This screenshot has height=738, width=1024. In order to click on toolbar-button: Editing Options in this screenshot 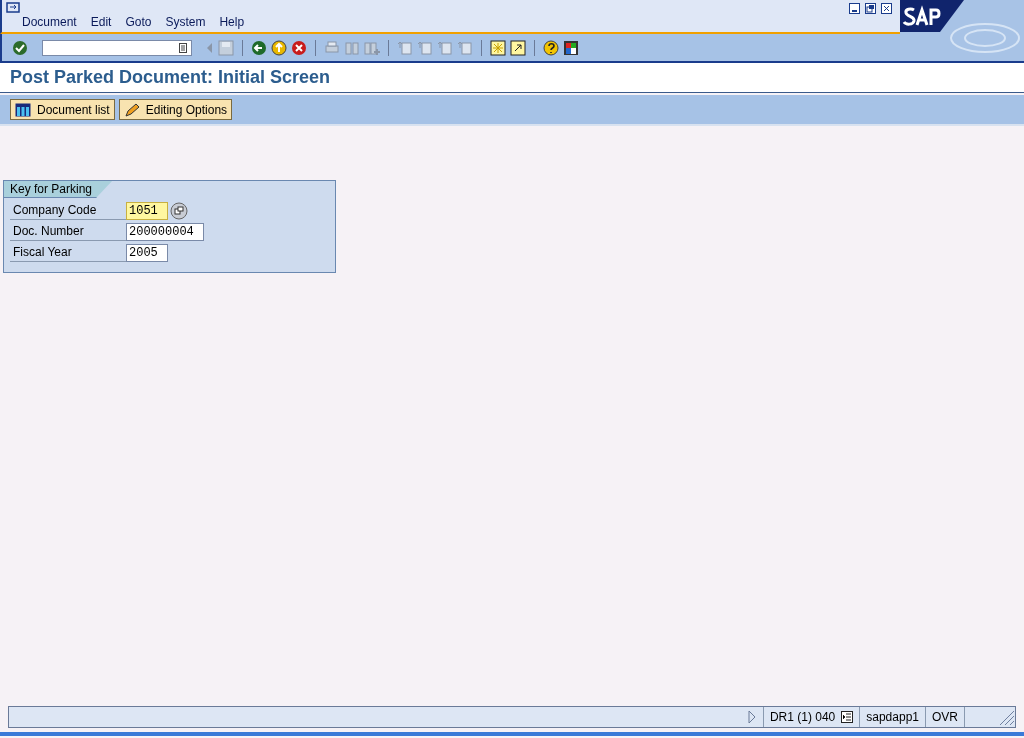, I will do `click(175, 109)`.